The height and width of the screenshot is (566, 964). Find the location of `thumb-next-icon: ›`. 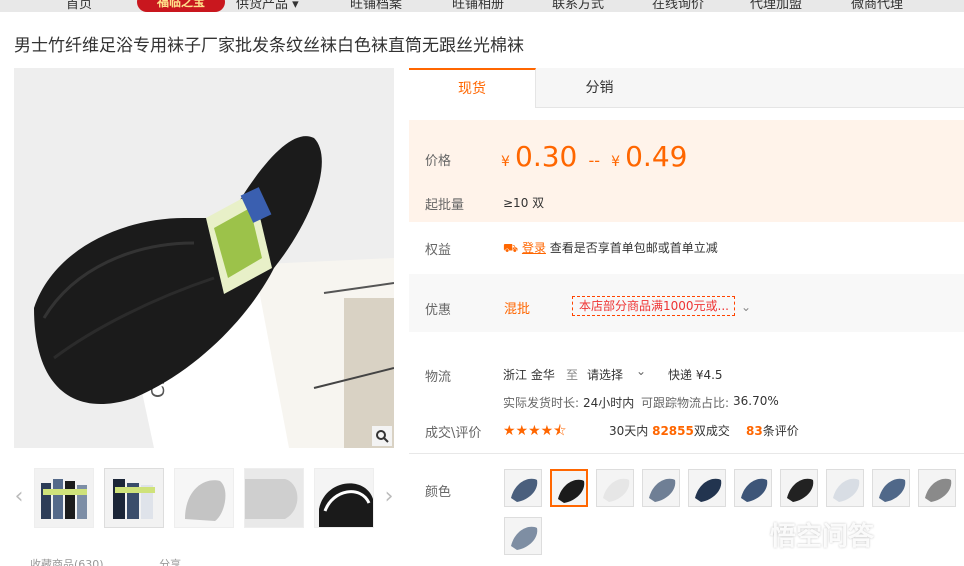

thumb-next-icon: › is located at coordinates (389, 496).